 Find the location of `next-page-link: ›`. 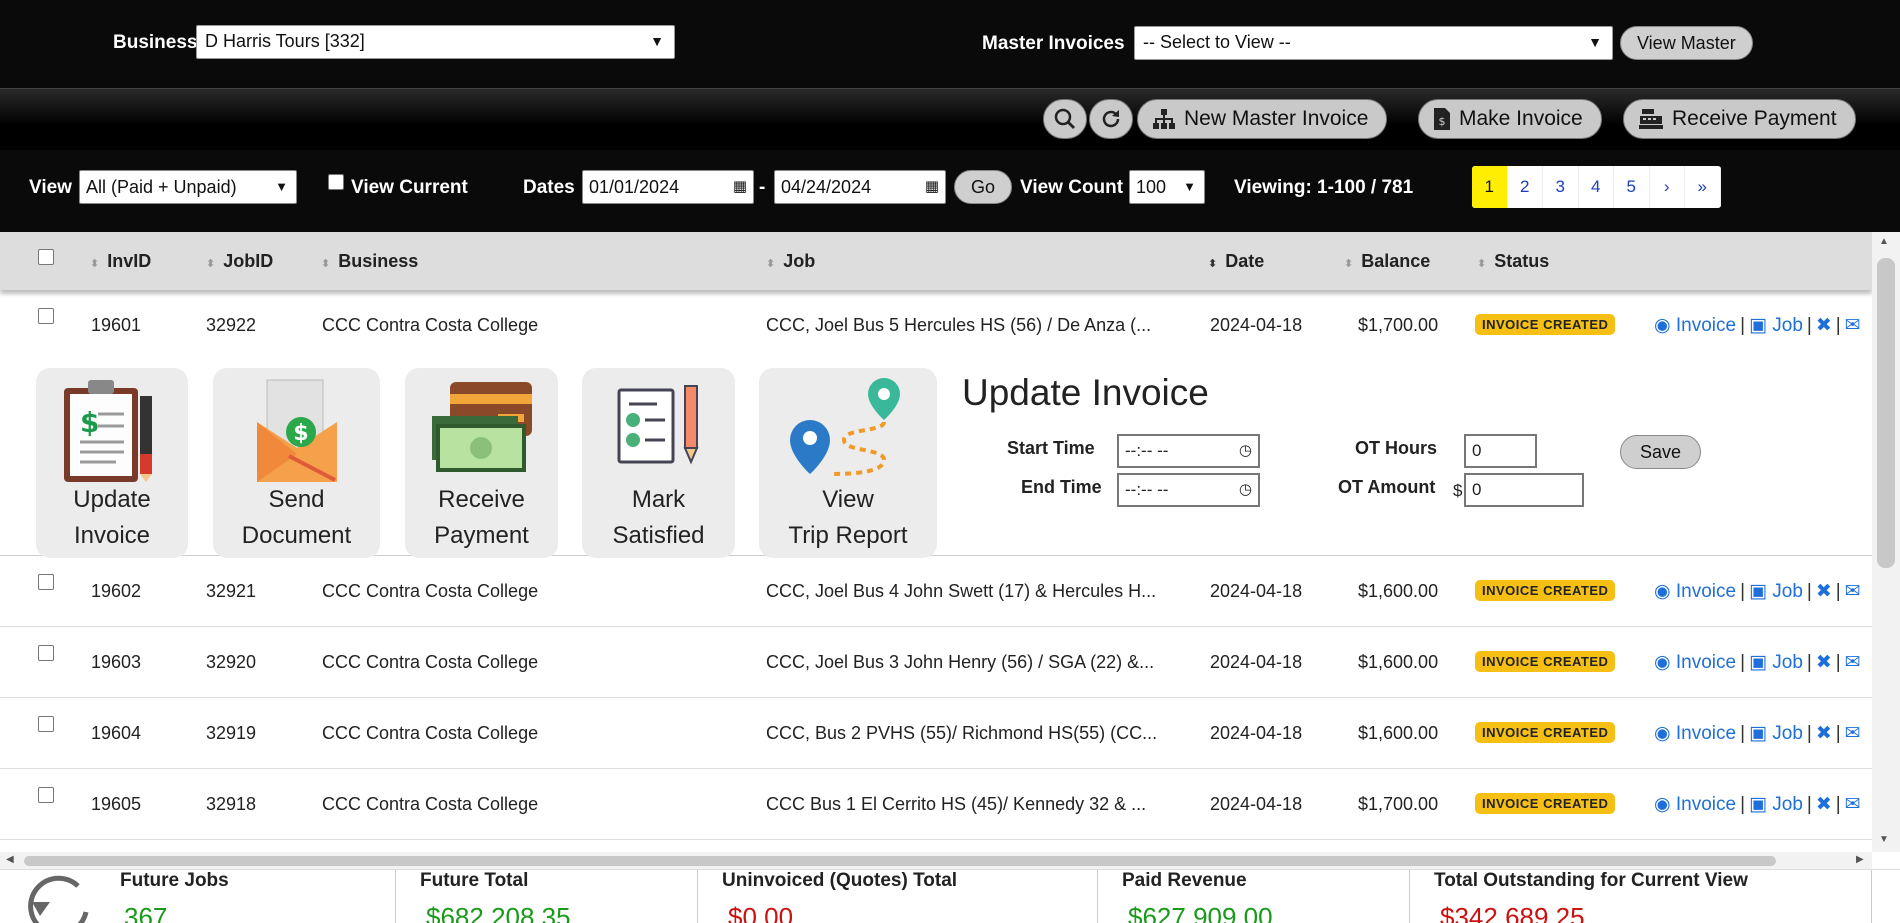

next-page-link: › is located at coordinates (1667, 187).